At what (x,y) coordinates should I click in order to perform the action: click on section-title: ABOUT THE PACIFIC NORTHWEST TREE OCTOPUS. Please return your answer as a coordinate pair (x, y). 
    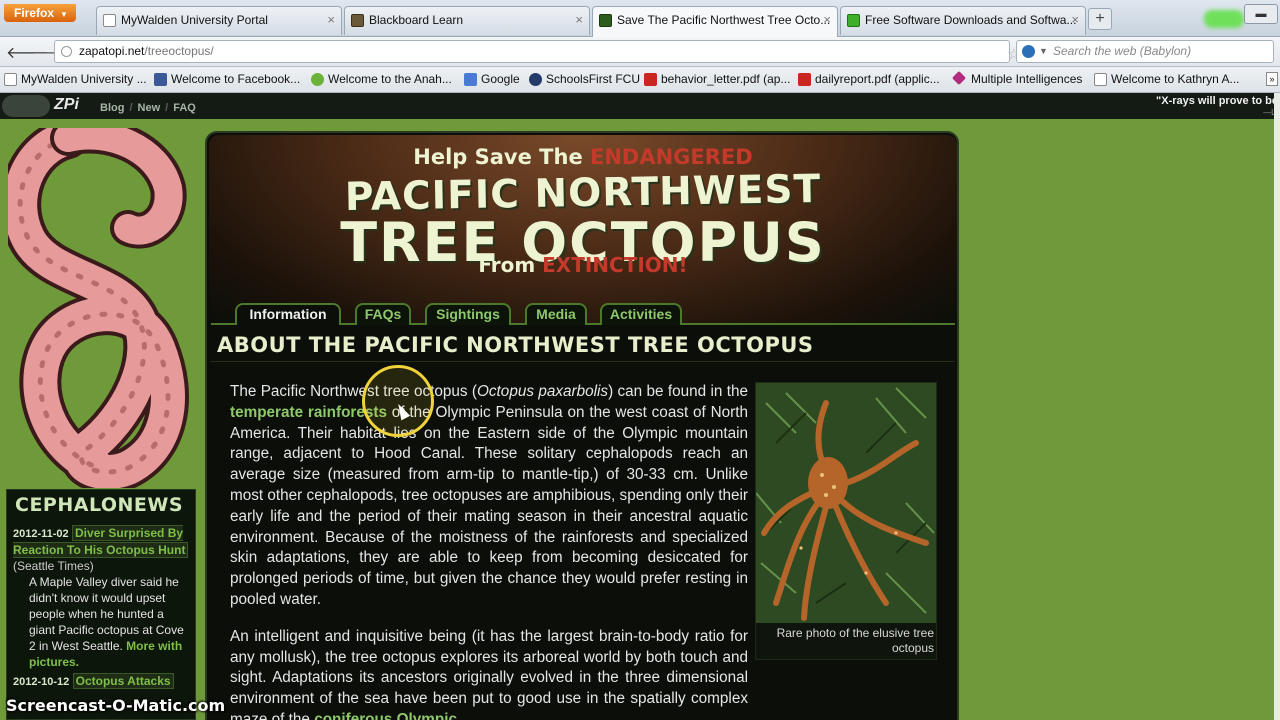
    Looking at the image, I should click on (515, 345).